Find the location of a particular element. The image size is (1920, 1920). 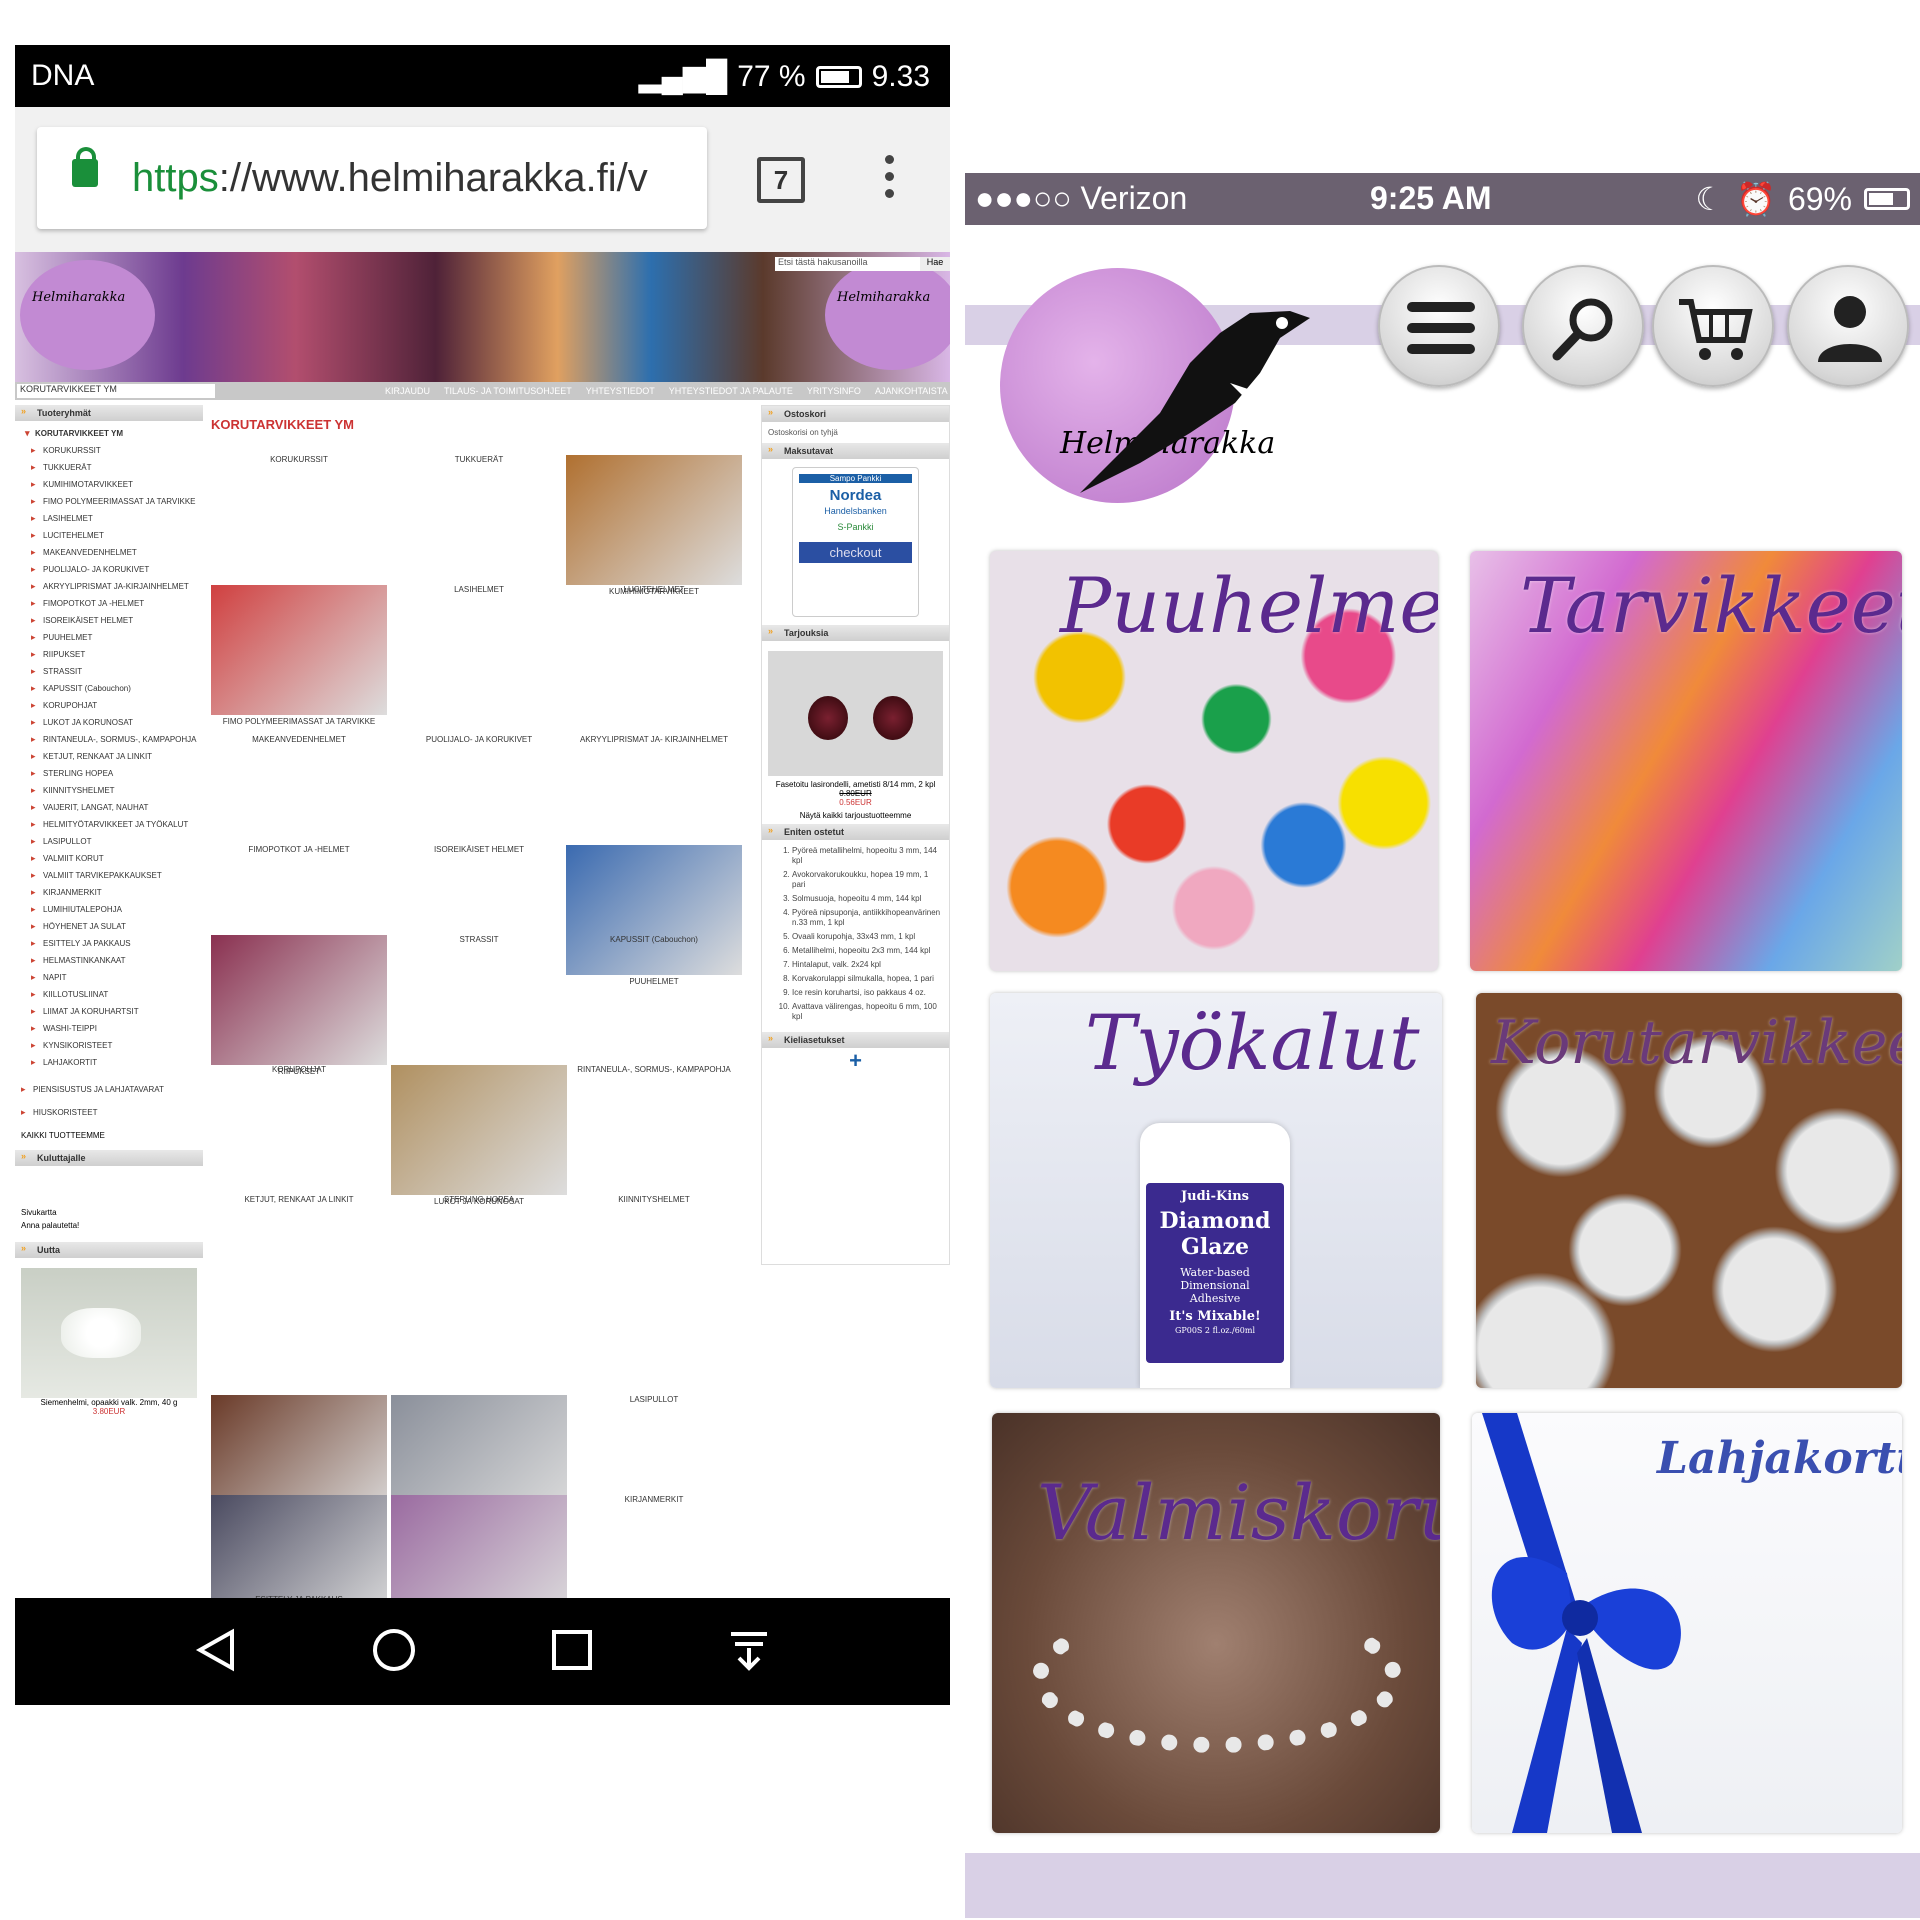

category-tile-tarvikkeet: Tarvikkeet is located at coordinates (1686, 761).